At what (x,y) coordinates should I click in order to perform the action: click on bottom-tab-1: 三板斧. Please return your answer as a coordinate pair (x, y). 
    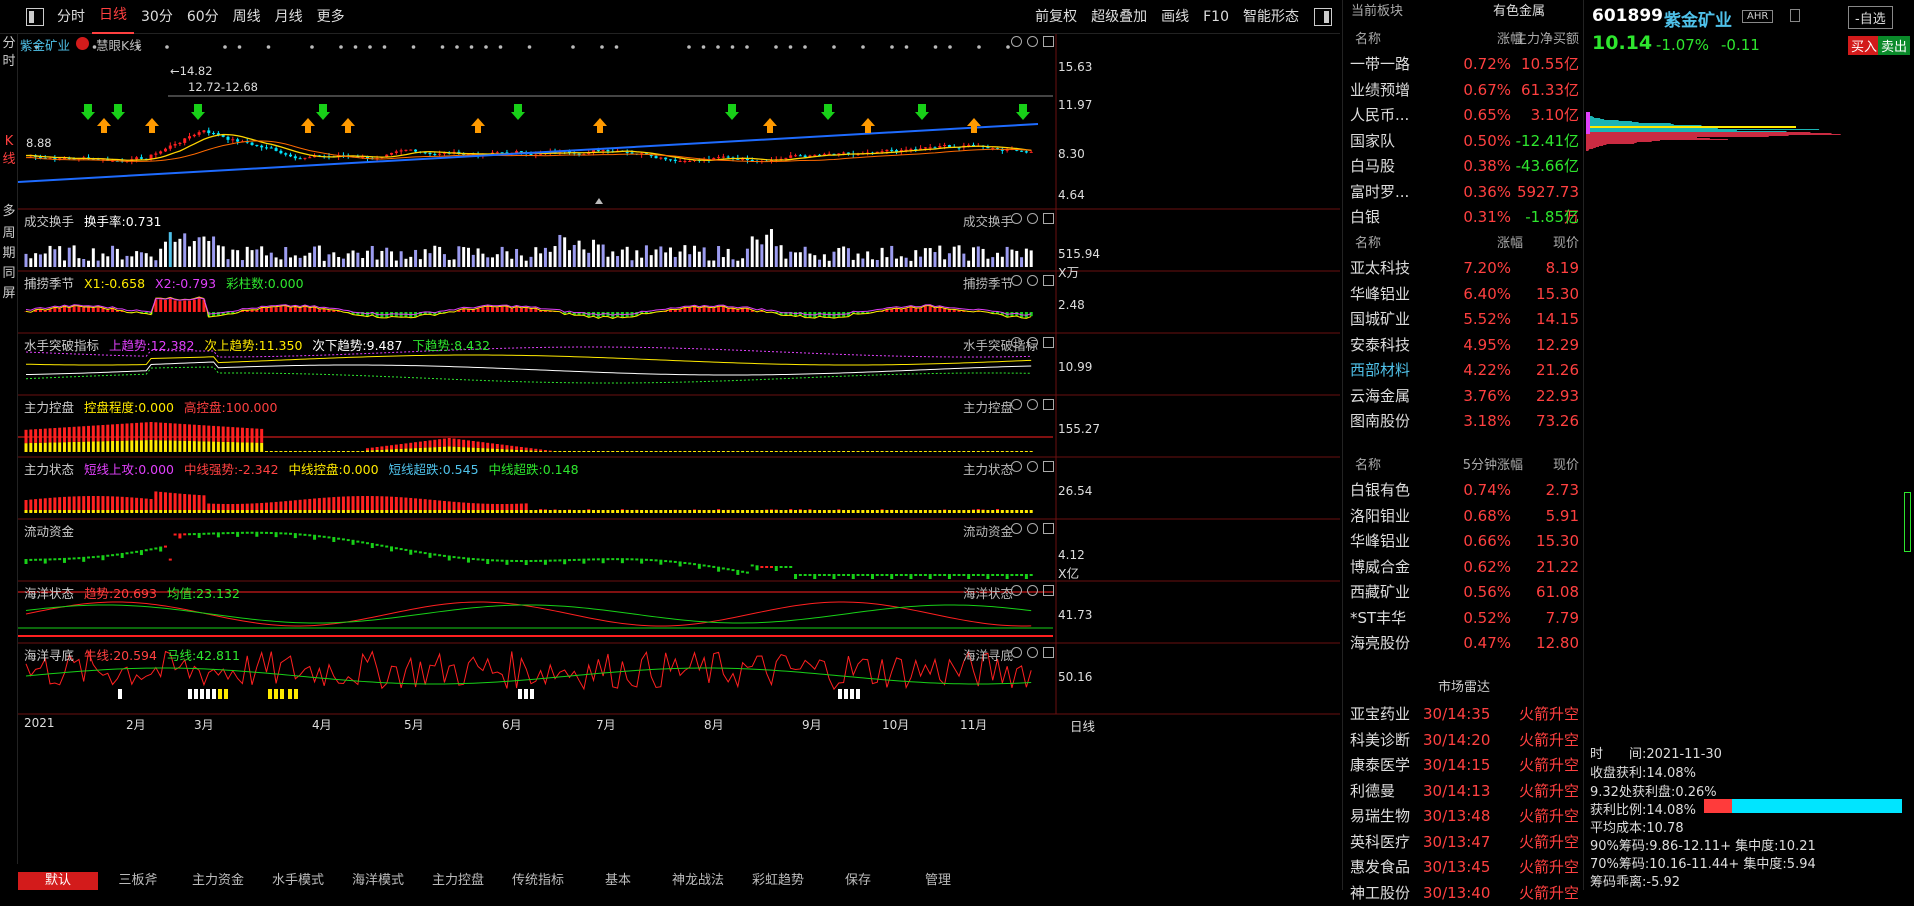
    Looking at the image, I should click on (138, 881).